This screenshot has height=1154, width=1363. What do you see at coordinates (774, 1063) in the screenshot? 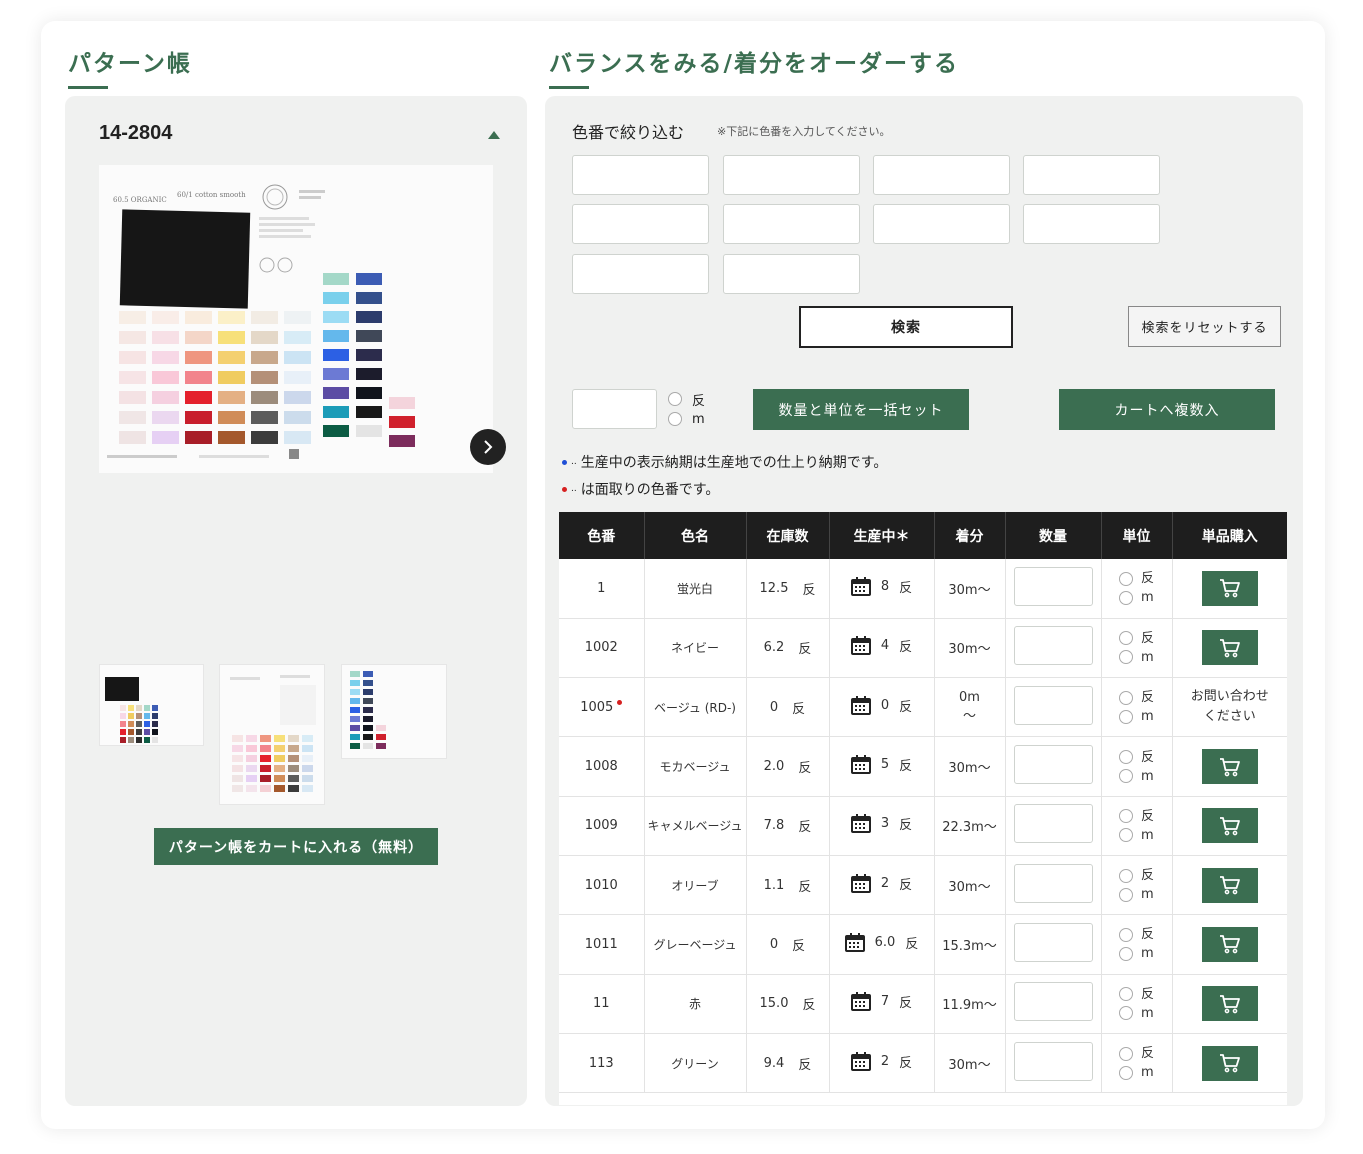
I see `stock-value: 9.4` at bounding box center [774, 1063].